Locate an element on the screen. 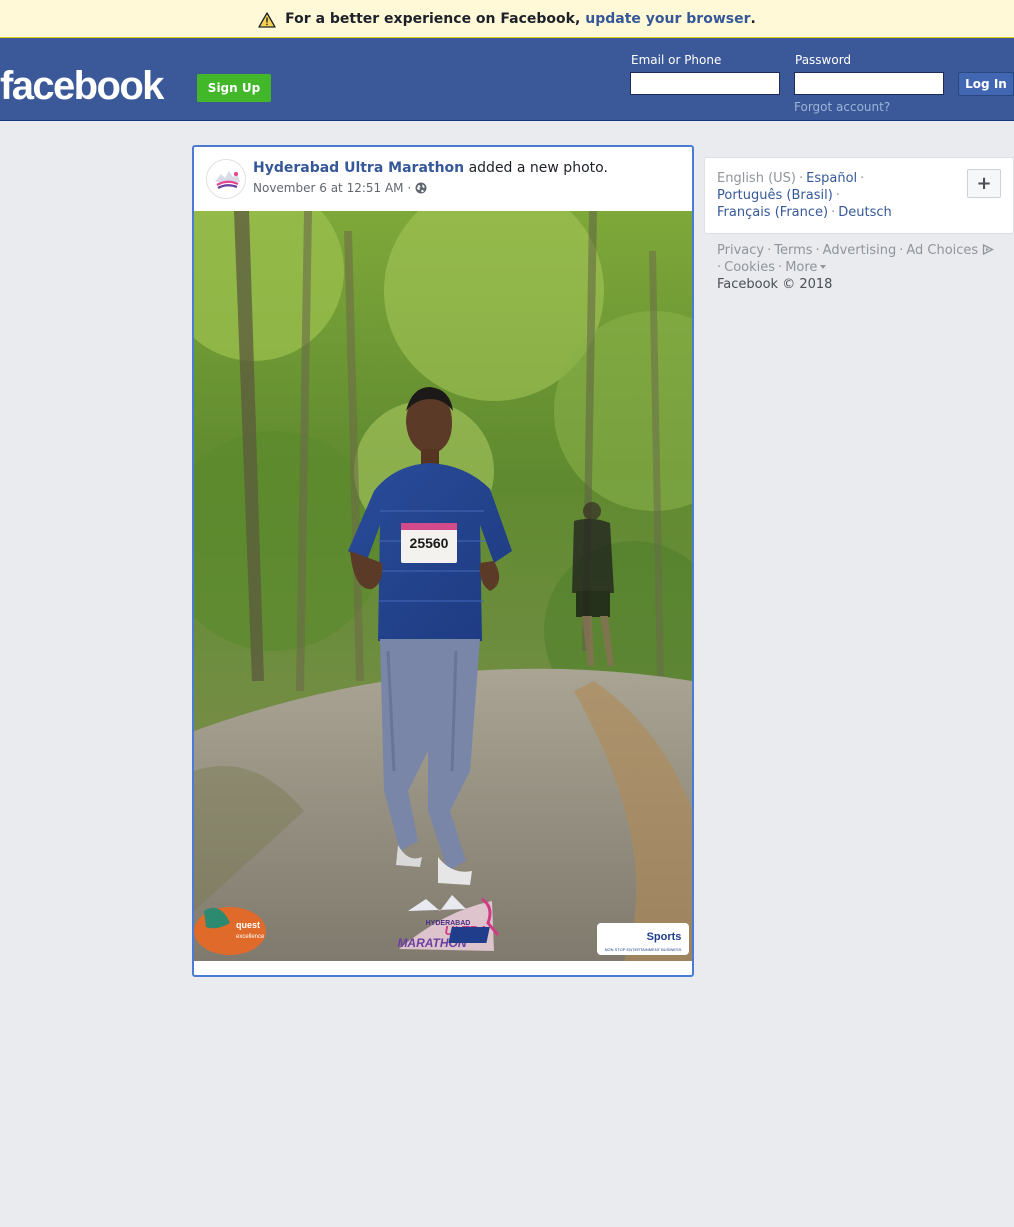 The width and height of the screenshot is (1014, 1227). post-timestamp: November 6 at 12:51 AM is located at coordinates (328, 188).